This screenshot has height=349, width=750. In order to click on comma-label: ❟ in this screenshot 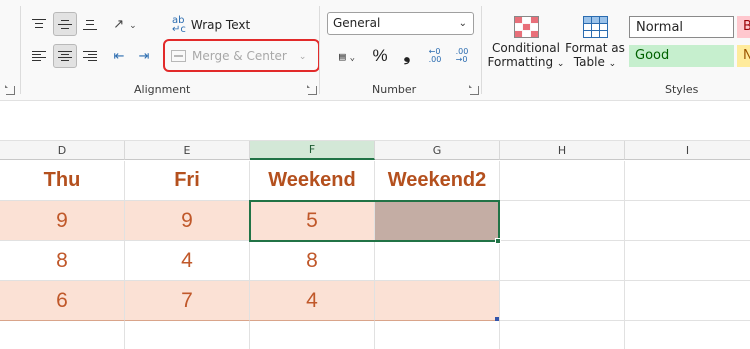, I will do `click(407, 55)`.